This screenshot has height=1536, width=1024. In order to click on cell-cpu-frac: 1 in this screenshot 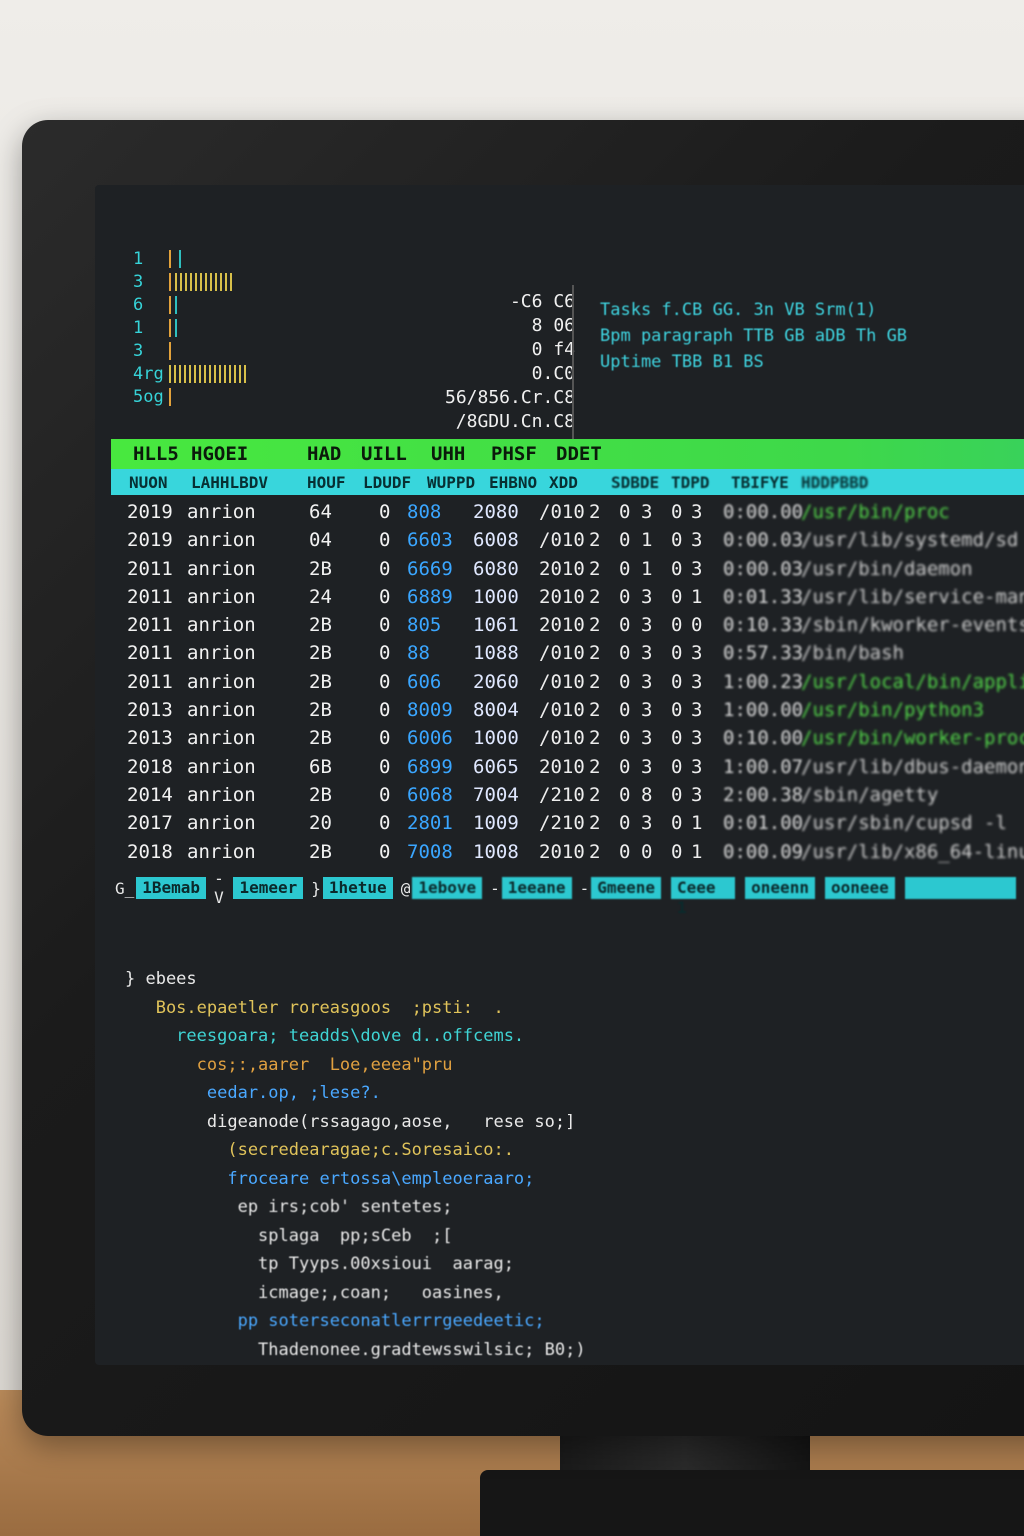, I will do `click(647, 568)`.